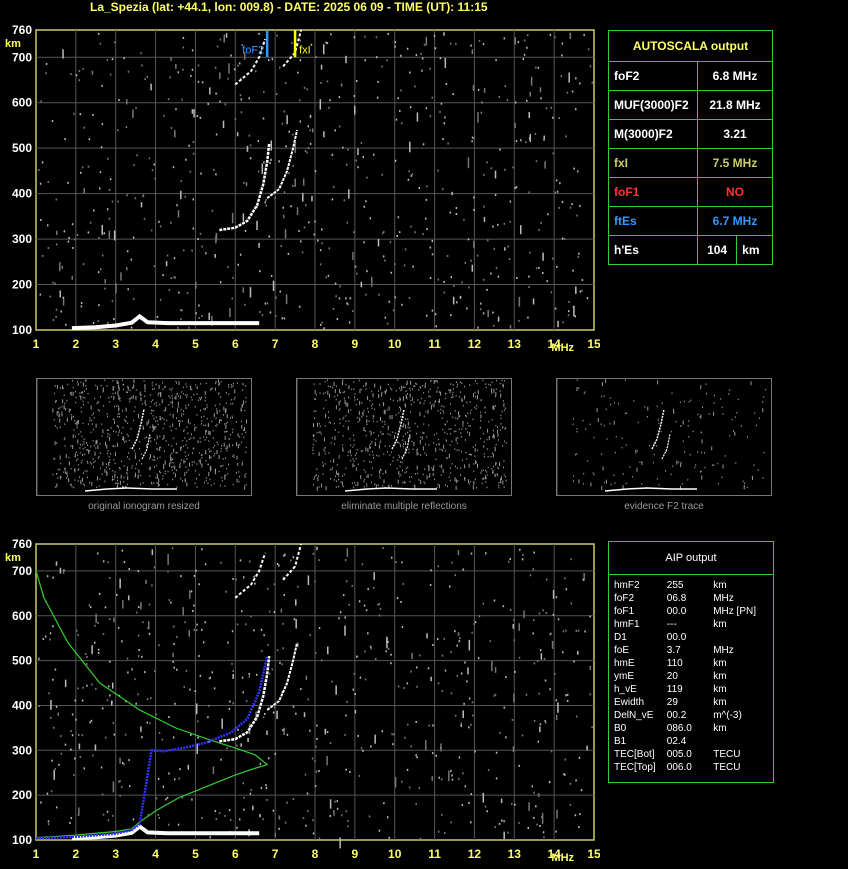  What do you see at coordinates (692, 754) in the screenshot?
I see `aip-row: TEC[Bot] 005.0 TECU` at bounding box center [692, 754].